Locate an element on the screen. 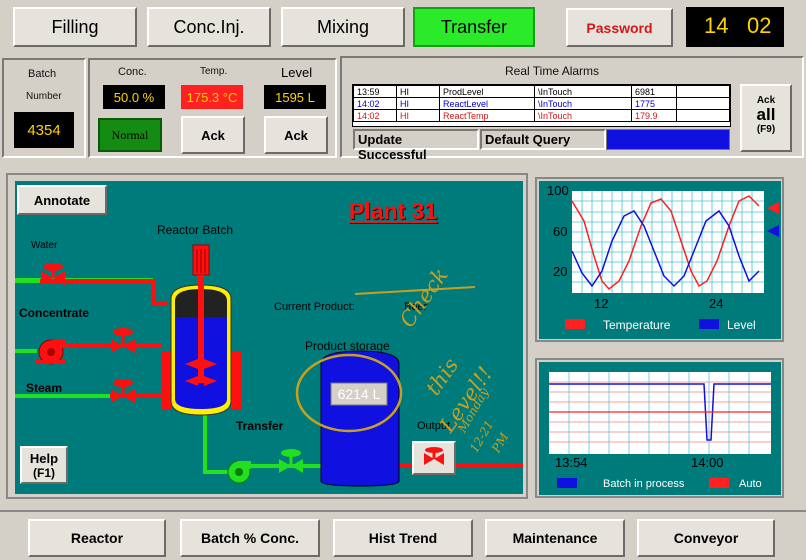 The width and height of the screenshot is (806, 560). temp-value: 175.3 °C is located at coordinates (212, 97).